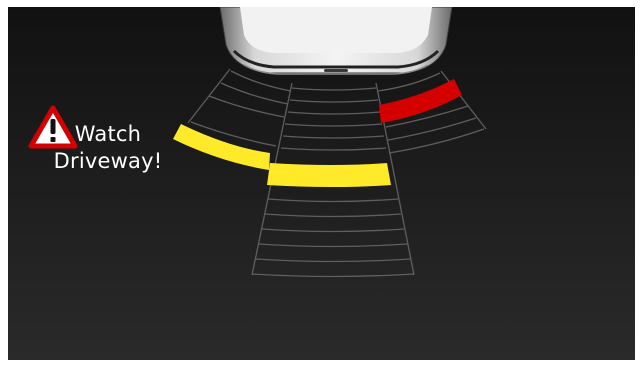 Image resolution: width=643 pixels, height=367 pixels. Describe the element at coordinates (329, 175) in the screenshot. I see `center-sensor-zone` at that location.